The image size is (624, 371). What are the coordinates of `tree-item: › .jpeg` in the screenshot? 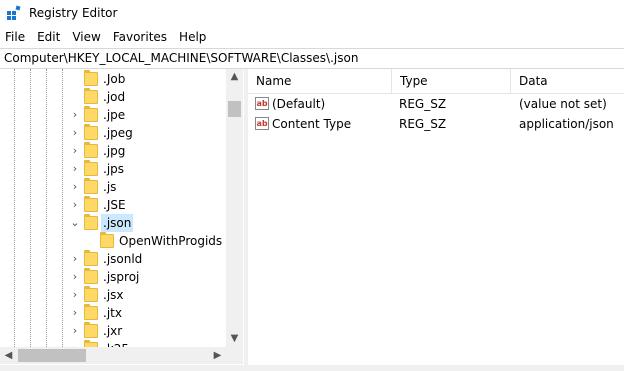 It's located at (113, 133).